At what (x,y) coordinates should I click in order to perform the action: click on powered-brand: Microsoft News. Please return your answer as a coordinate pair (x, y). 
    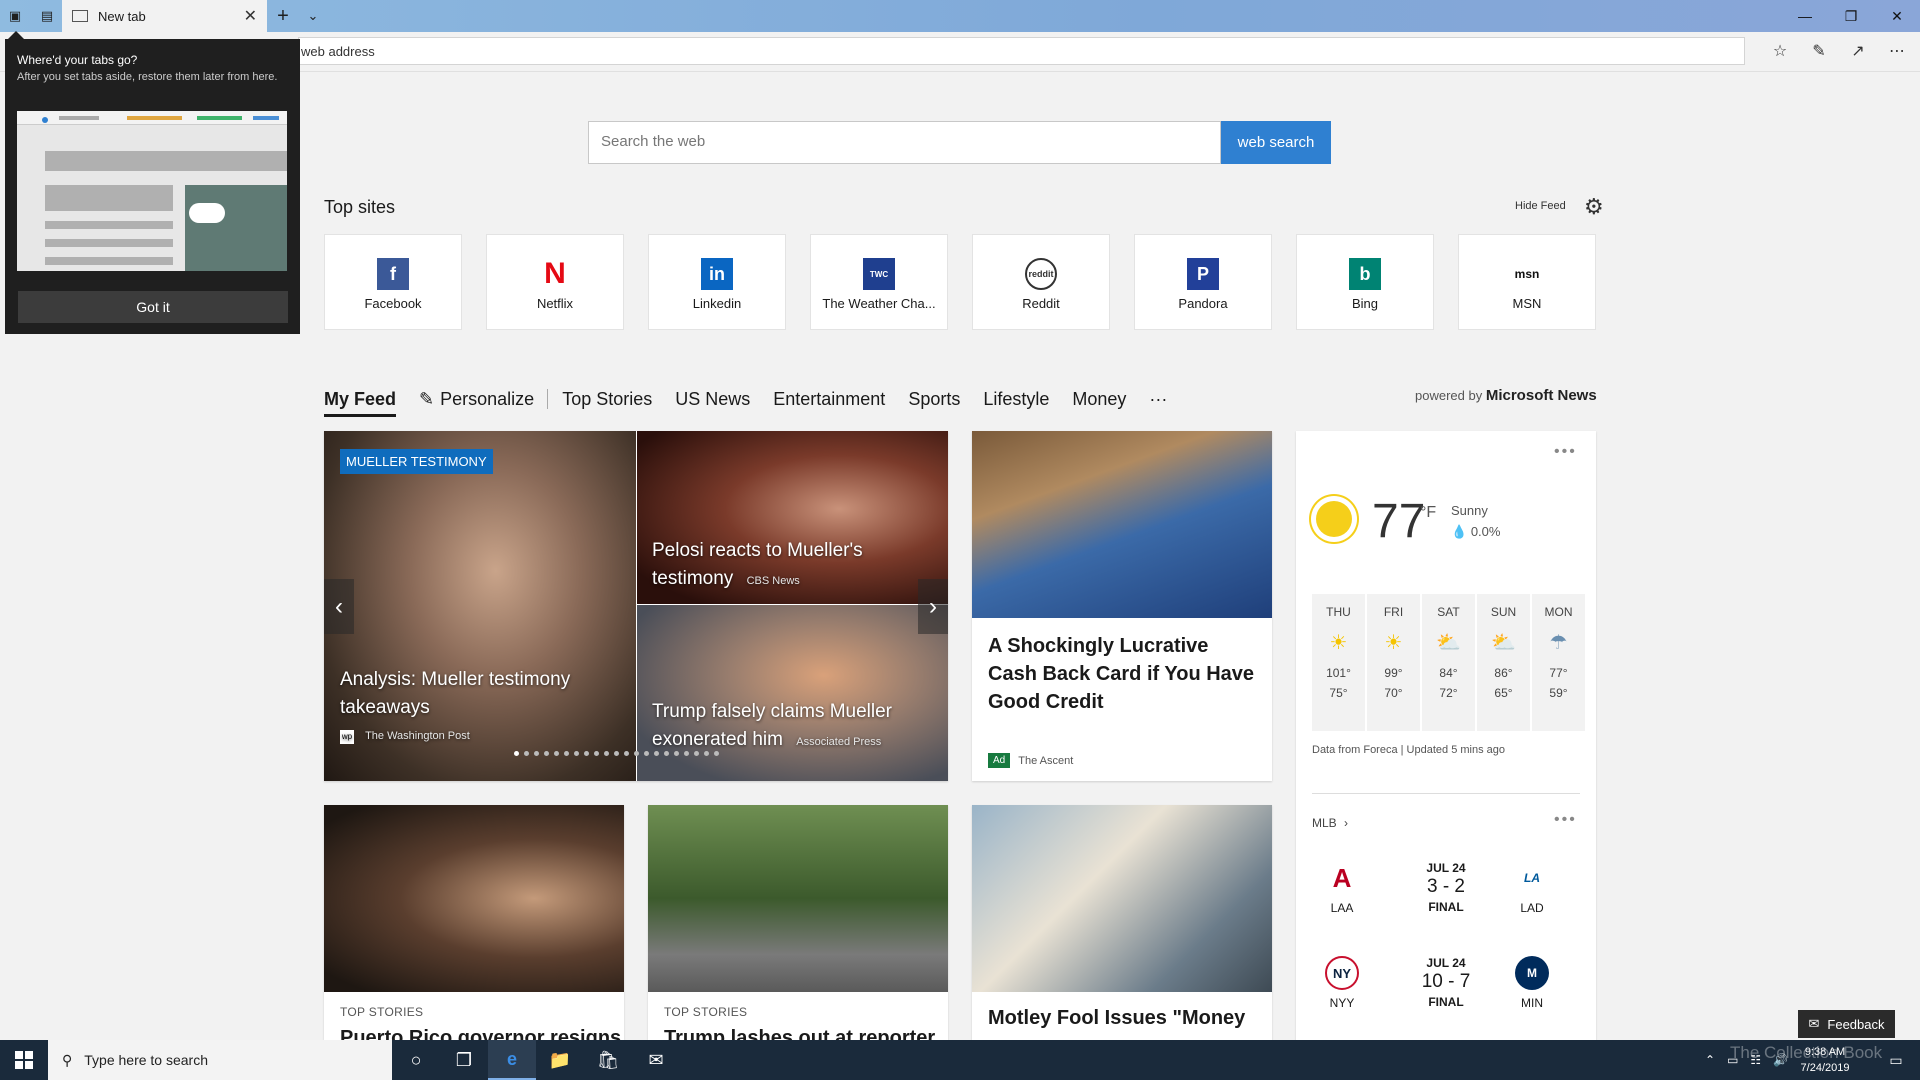
    Looking at the image, I should click on (1541, 395).